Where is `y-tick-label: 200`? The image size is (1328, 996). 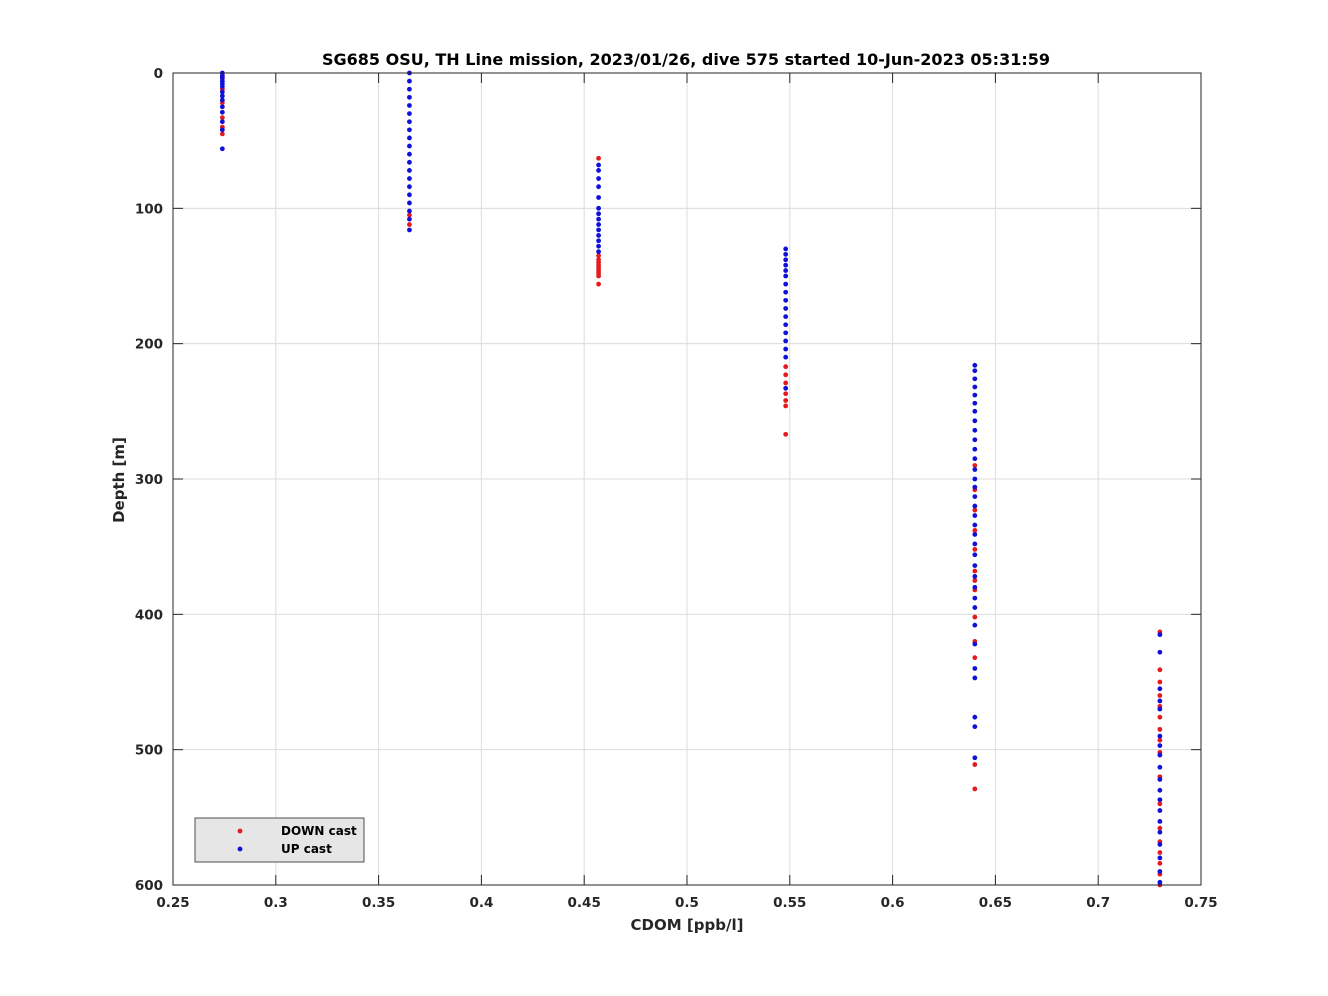 y-tick-label: 200 is located at coordinates (149, 345).